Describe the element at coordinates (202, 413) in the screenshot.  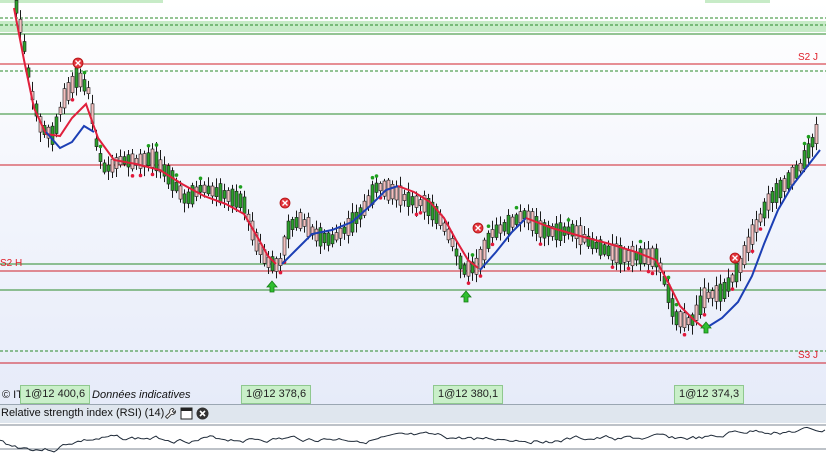
I see `close-icon` at that location.